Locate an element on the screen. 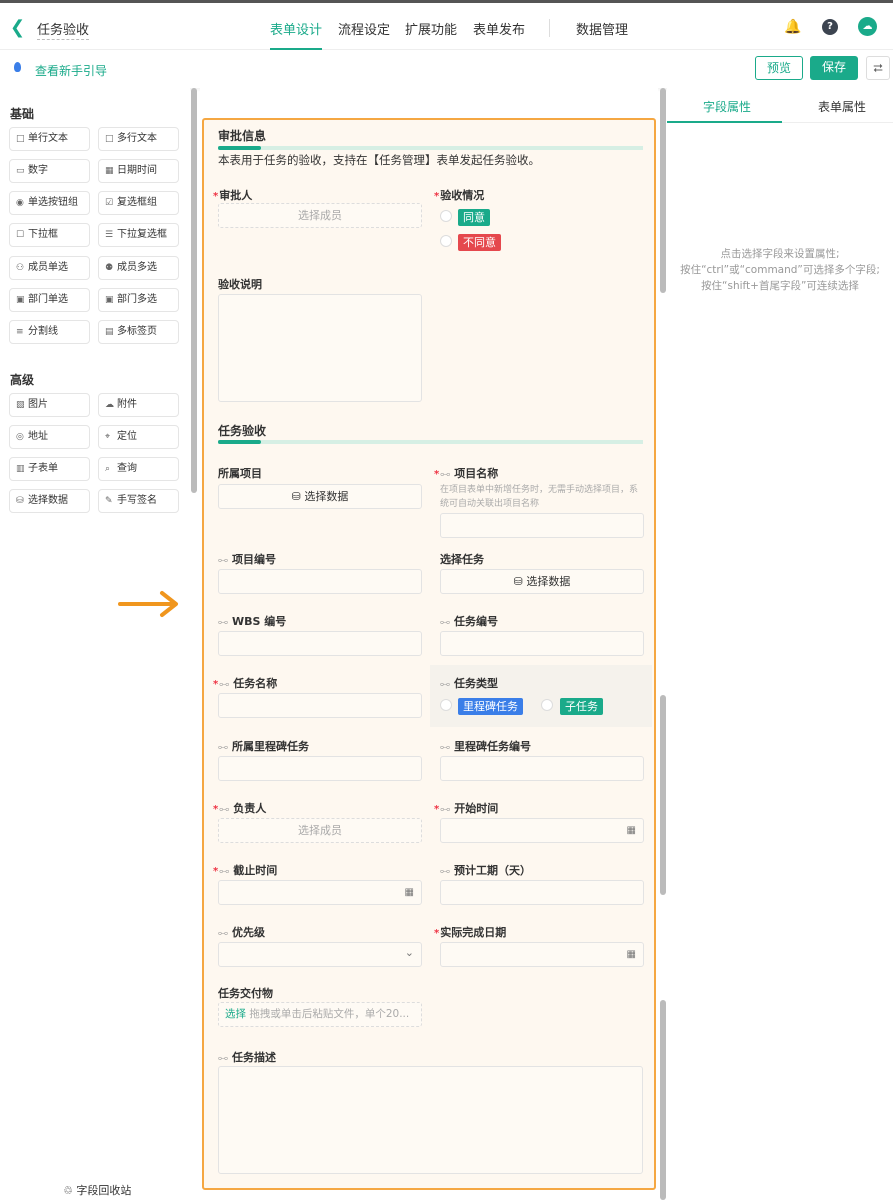 The image size is (893, 1200). task-select-data-button: ⛁ 选择数据 is located at coordinates (542, 581).